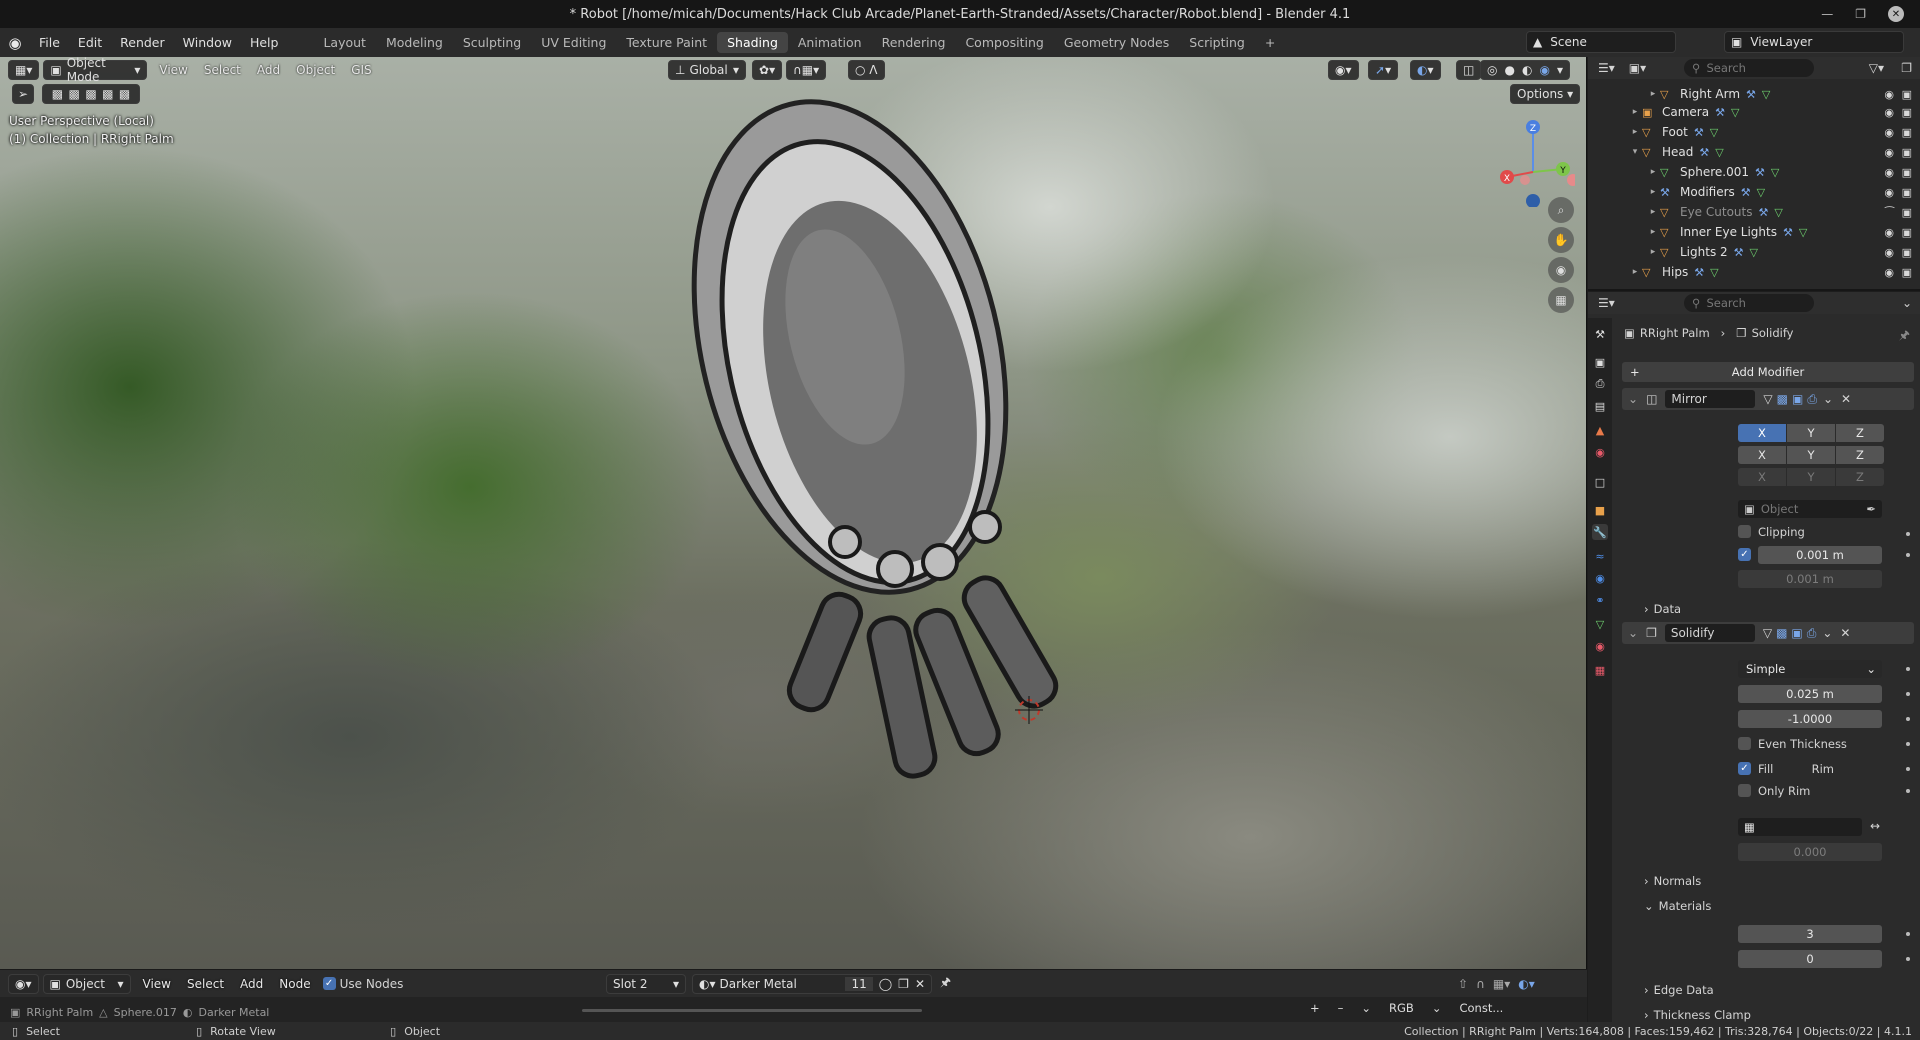  What do you see at coordinates (1754, 272) in the screenshot?
I see `outliner-row: ▸ ▽ Hips ⚒ ▽ ◉ ▣` at bounding box center [1754, 272].